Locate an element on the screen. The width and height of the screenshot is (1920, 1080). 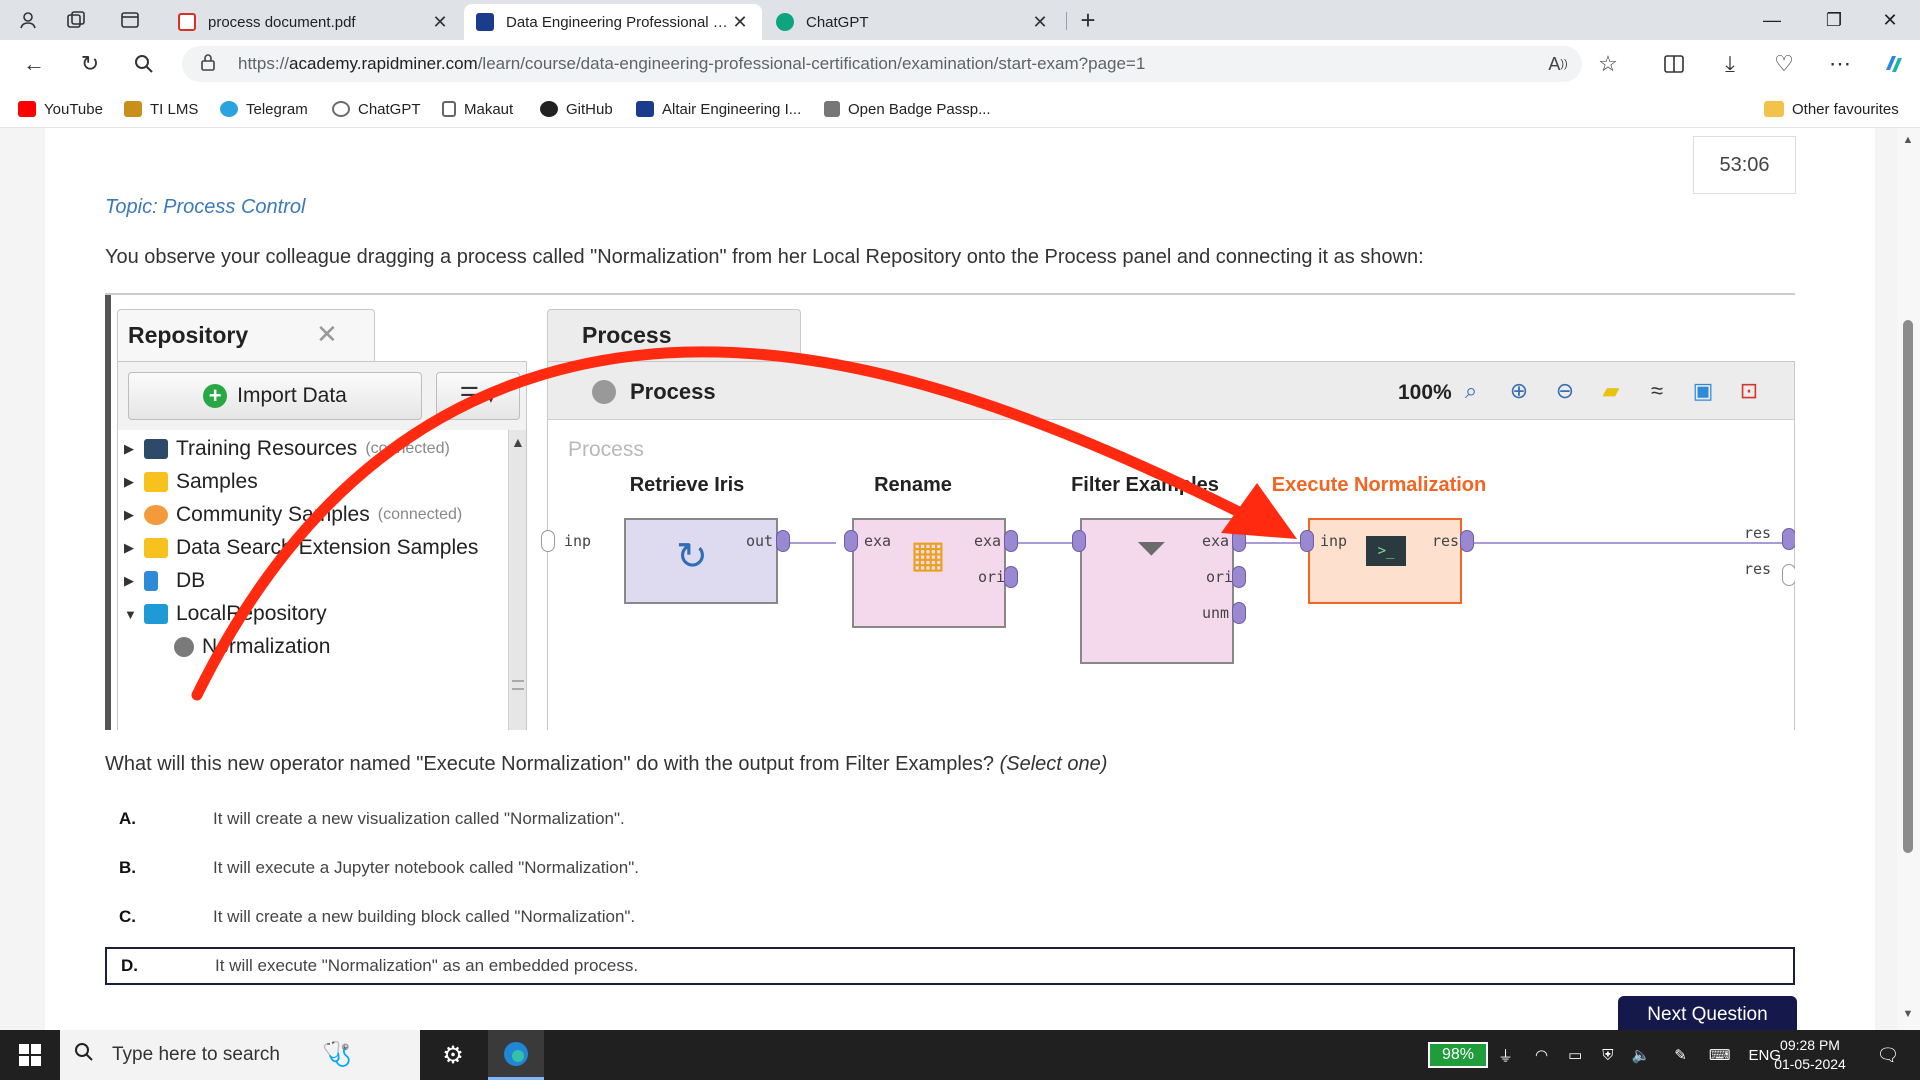
clock: 09:28 PM 01-05-2024 is located at coordinates (1810, 1055).